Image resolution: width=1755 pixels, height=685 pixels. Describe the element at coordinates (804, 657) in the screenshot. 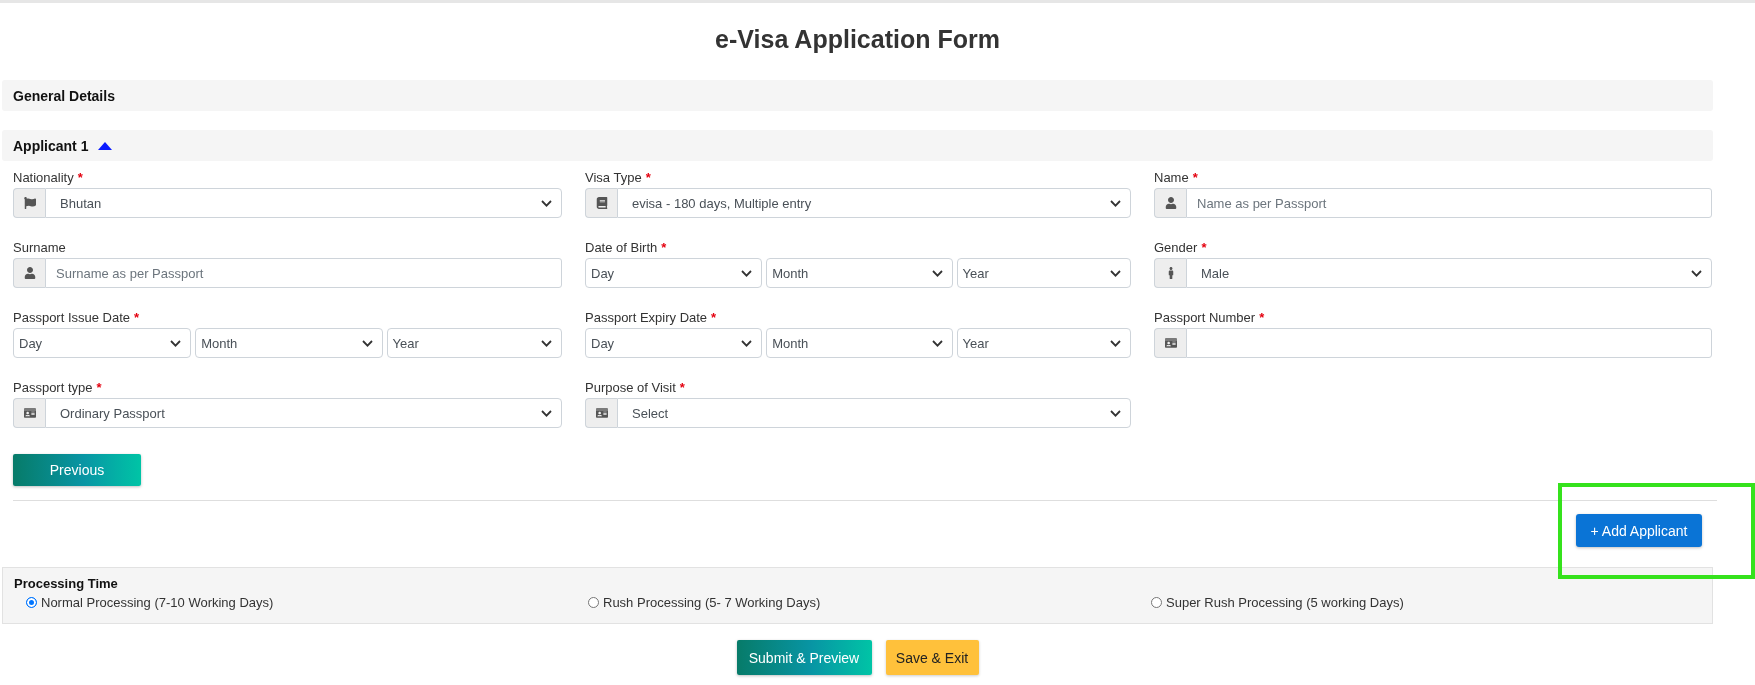

I see `submit-button: Submit & Preview` at that location.